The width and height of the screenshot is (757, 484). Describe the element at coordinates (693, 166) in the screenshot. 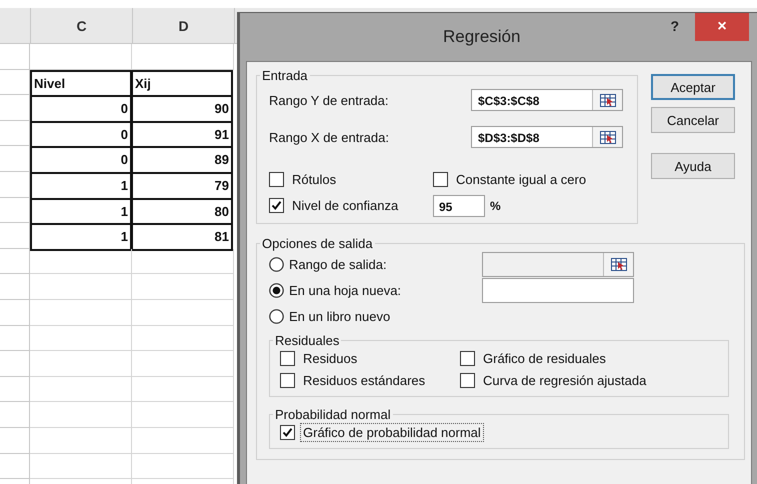

I see `dialog-button: Ayuda` at that location.